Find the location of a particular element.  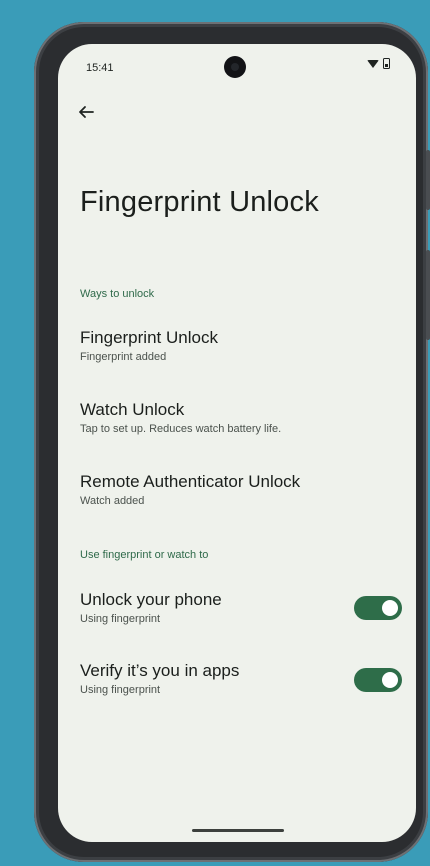

section-header-ways-to-unlock: Ways to unlock is located at coordinates (117, 294).